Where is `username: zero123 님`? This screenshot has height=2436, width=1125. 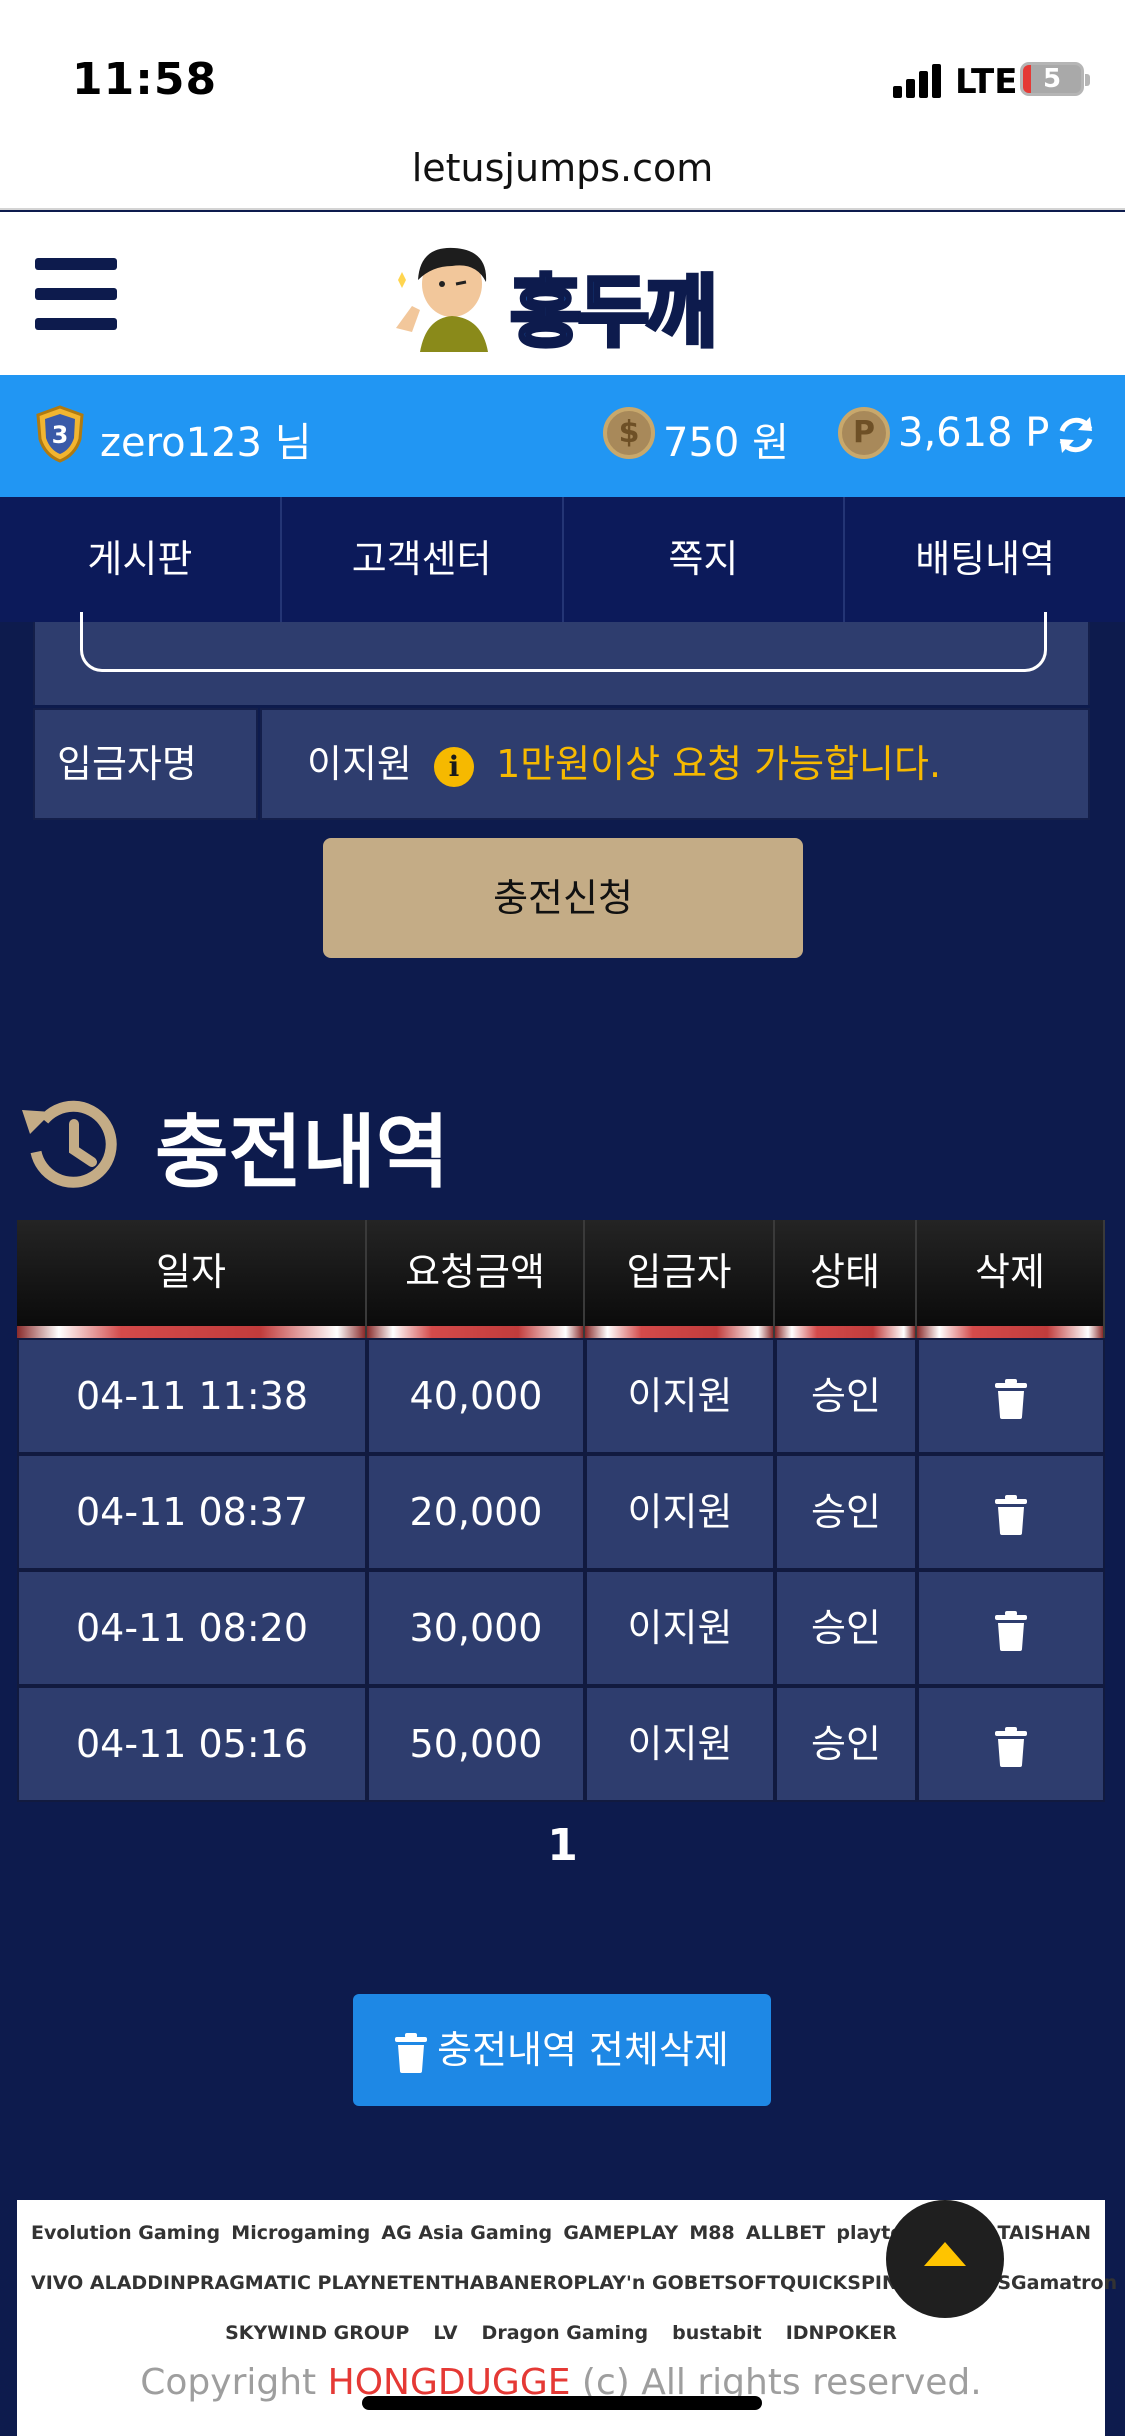 username: zero123 님 is located at coordinates (206, 439).